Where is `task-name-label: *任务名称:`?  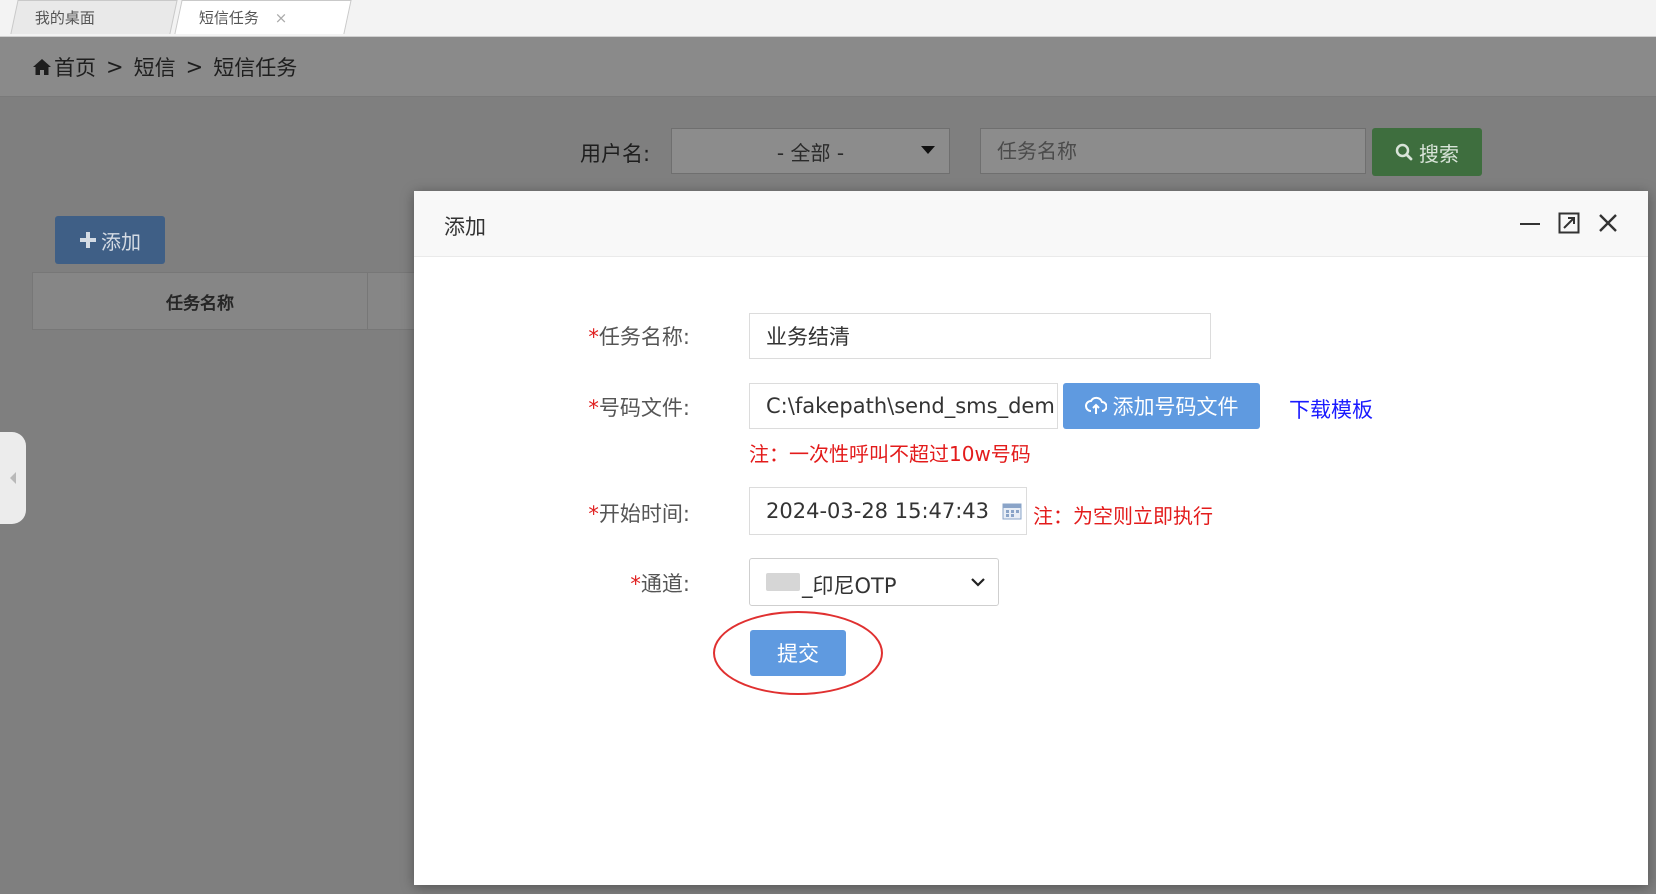 task-name-label: *任务名称: is located at coordinates (639, 337).